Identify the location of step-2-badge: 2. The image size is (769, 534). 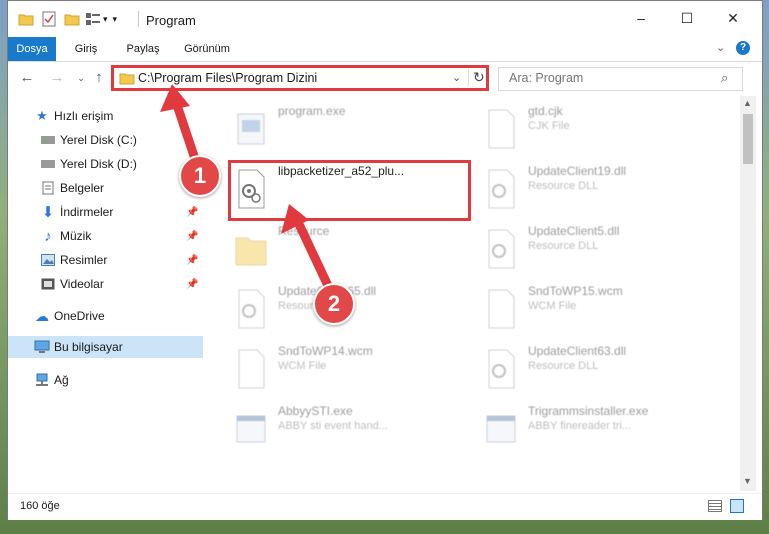
(334, 304).